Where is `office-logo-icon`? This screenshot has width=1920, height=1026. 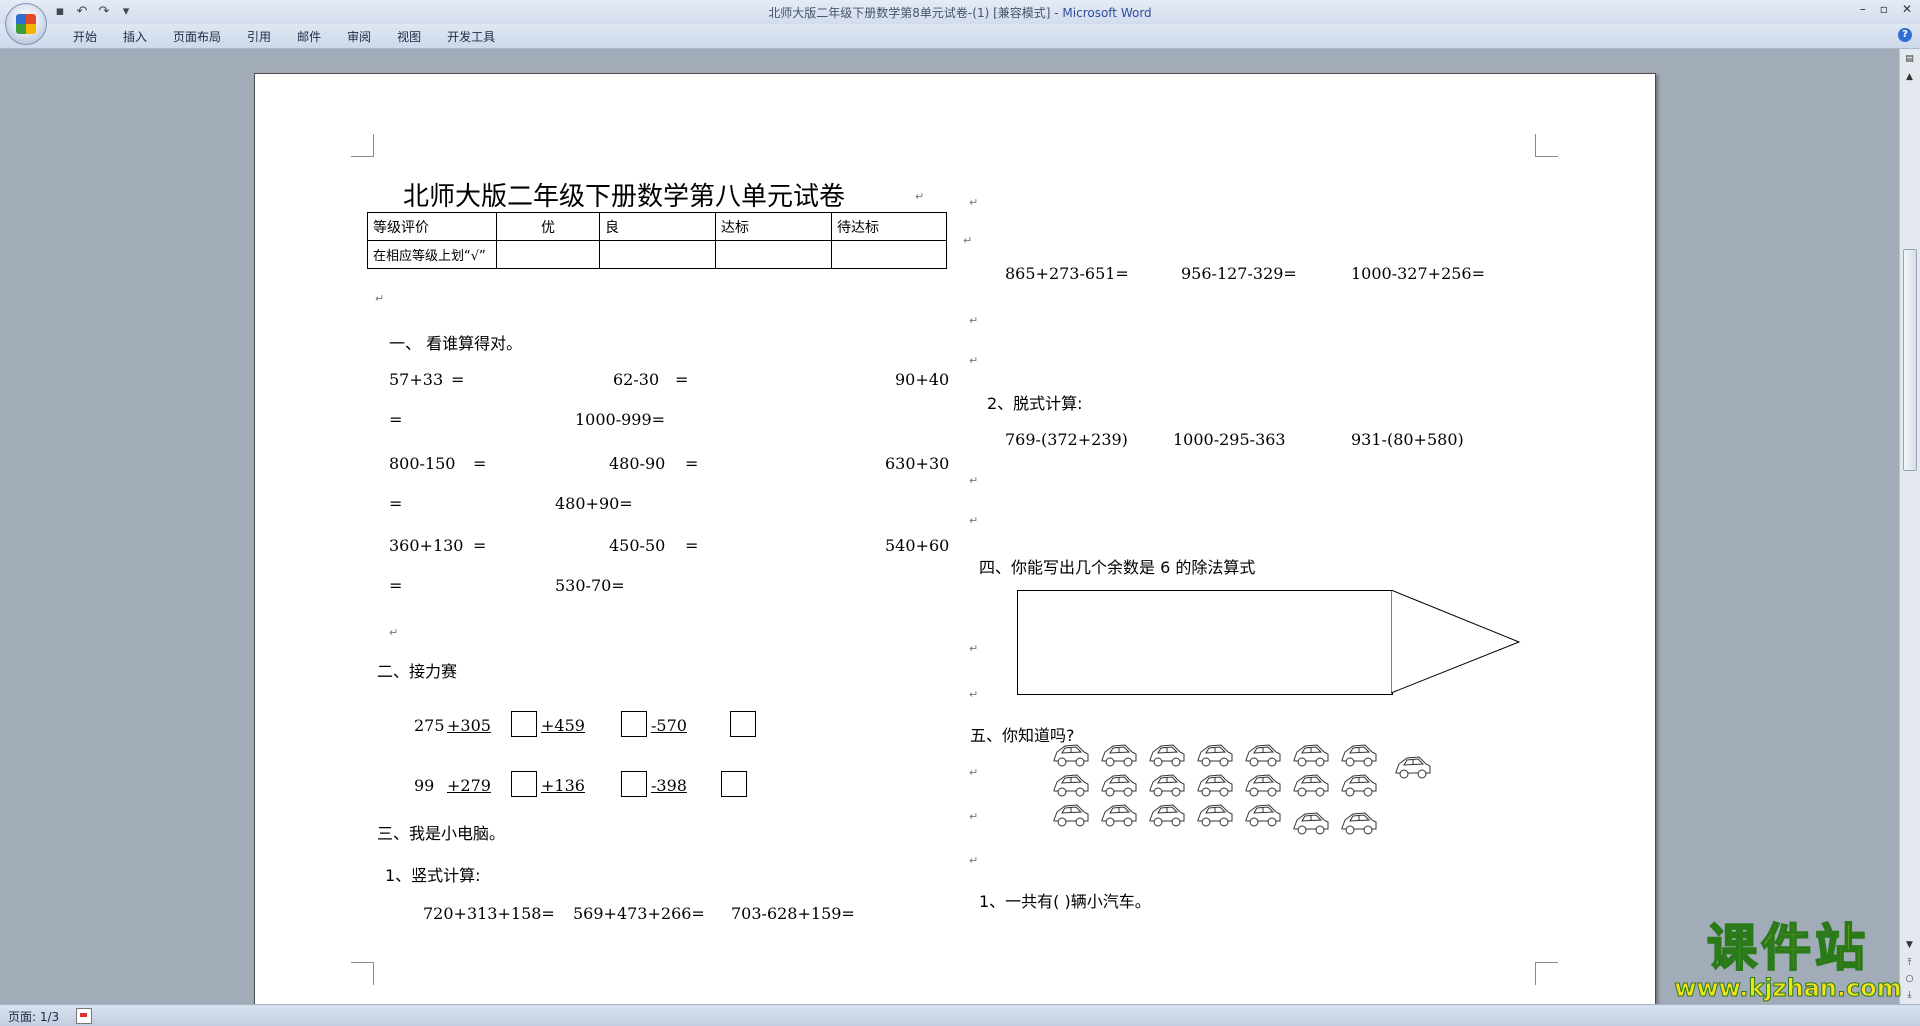 office-logo-icon is located at coordinates (26, 24).